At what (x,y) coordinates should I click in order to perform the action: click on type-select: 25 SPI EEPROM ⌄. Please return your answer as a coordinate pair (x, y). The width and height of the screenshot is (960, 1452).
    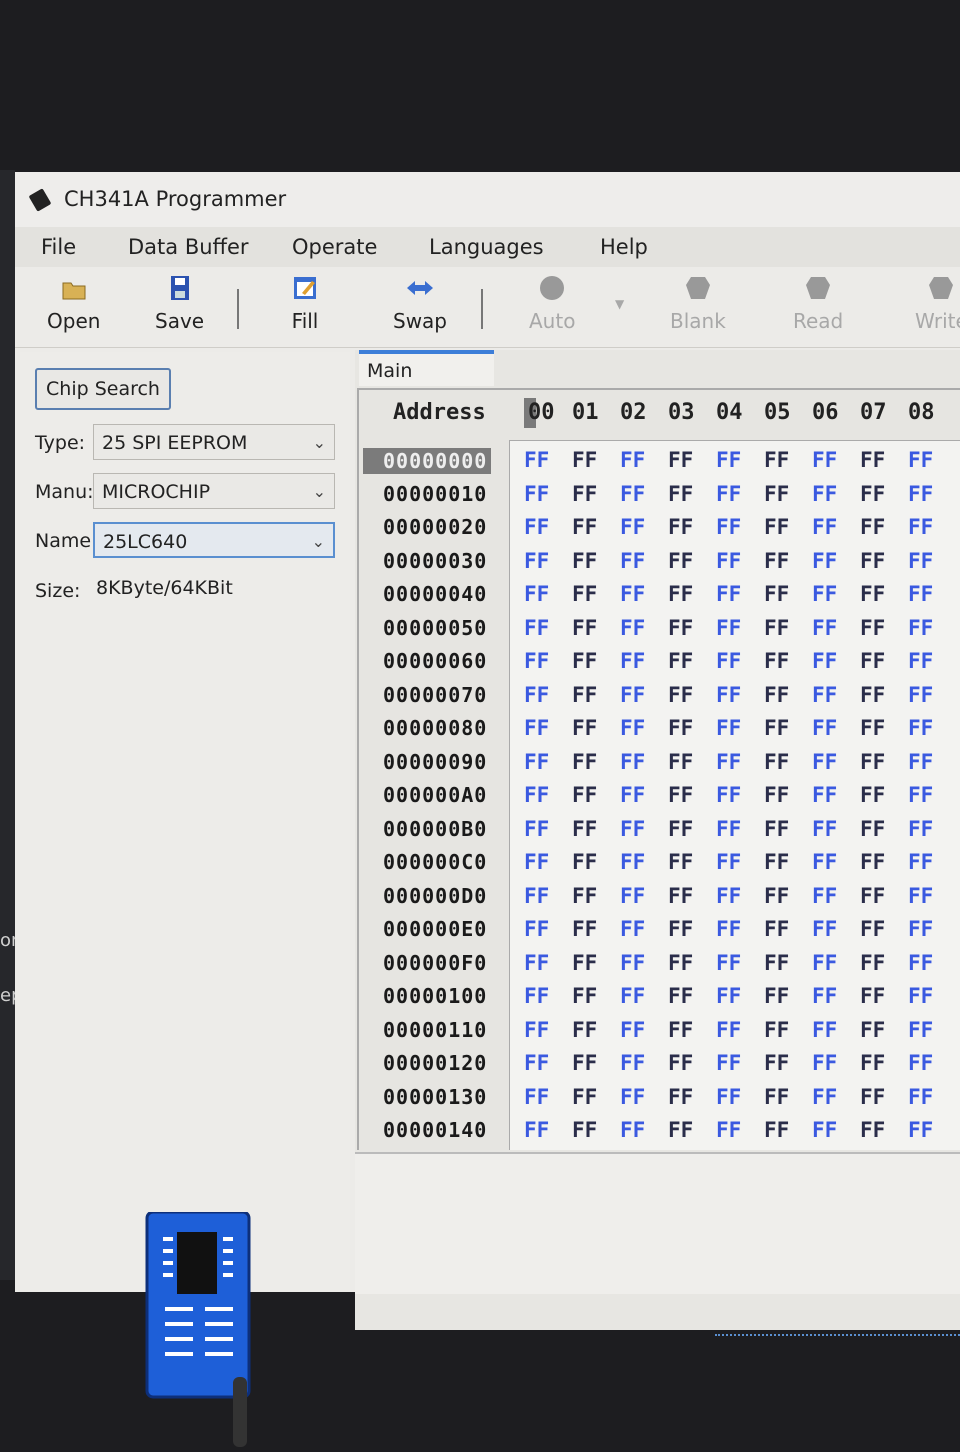
    Looking at the image, I should click on (214, 442).